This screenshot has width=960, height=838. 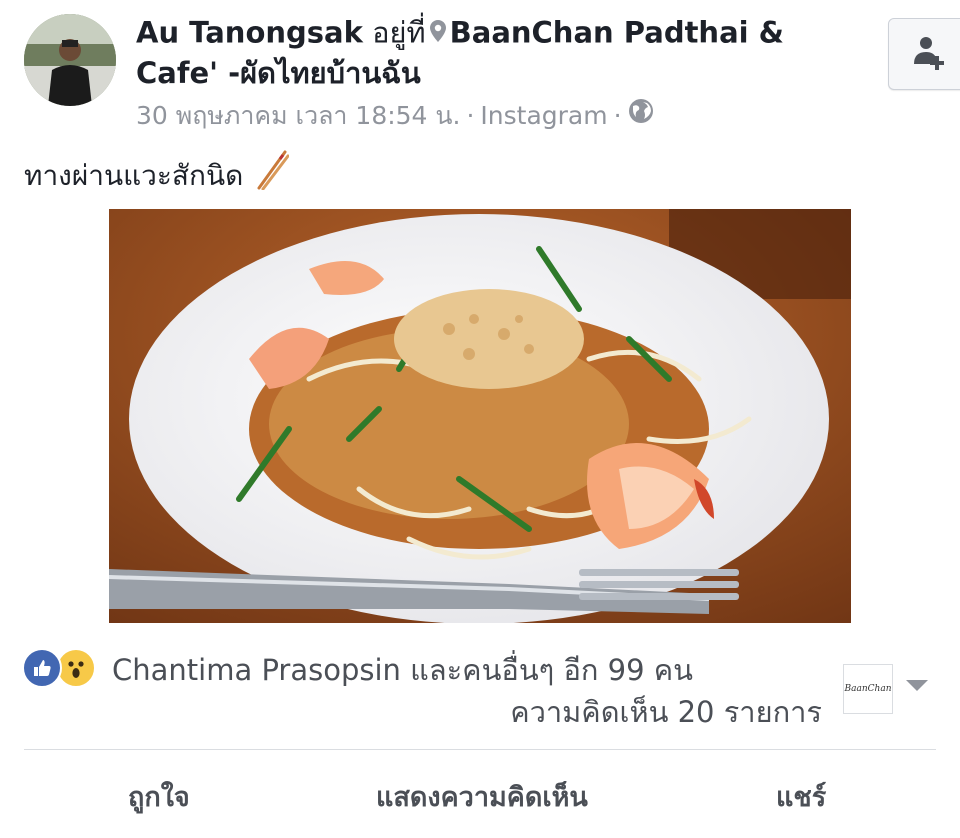 I want to click on globe-icon, so click(x=641, y=115).